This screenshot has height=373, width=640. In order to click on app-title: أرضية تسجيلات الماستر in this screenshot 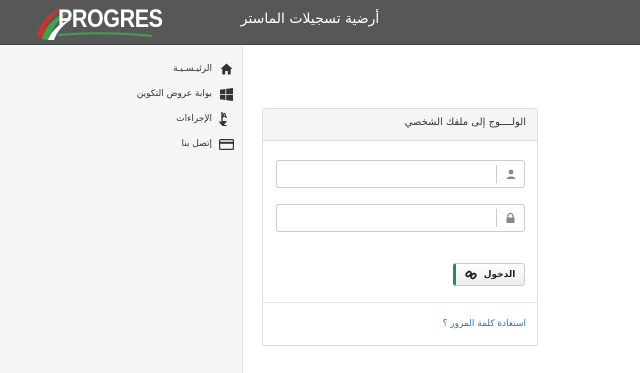, I will do `click(310, 19)`.